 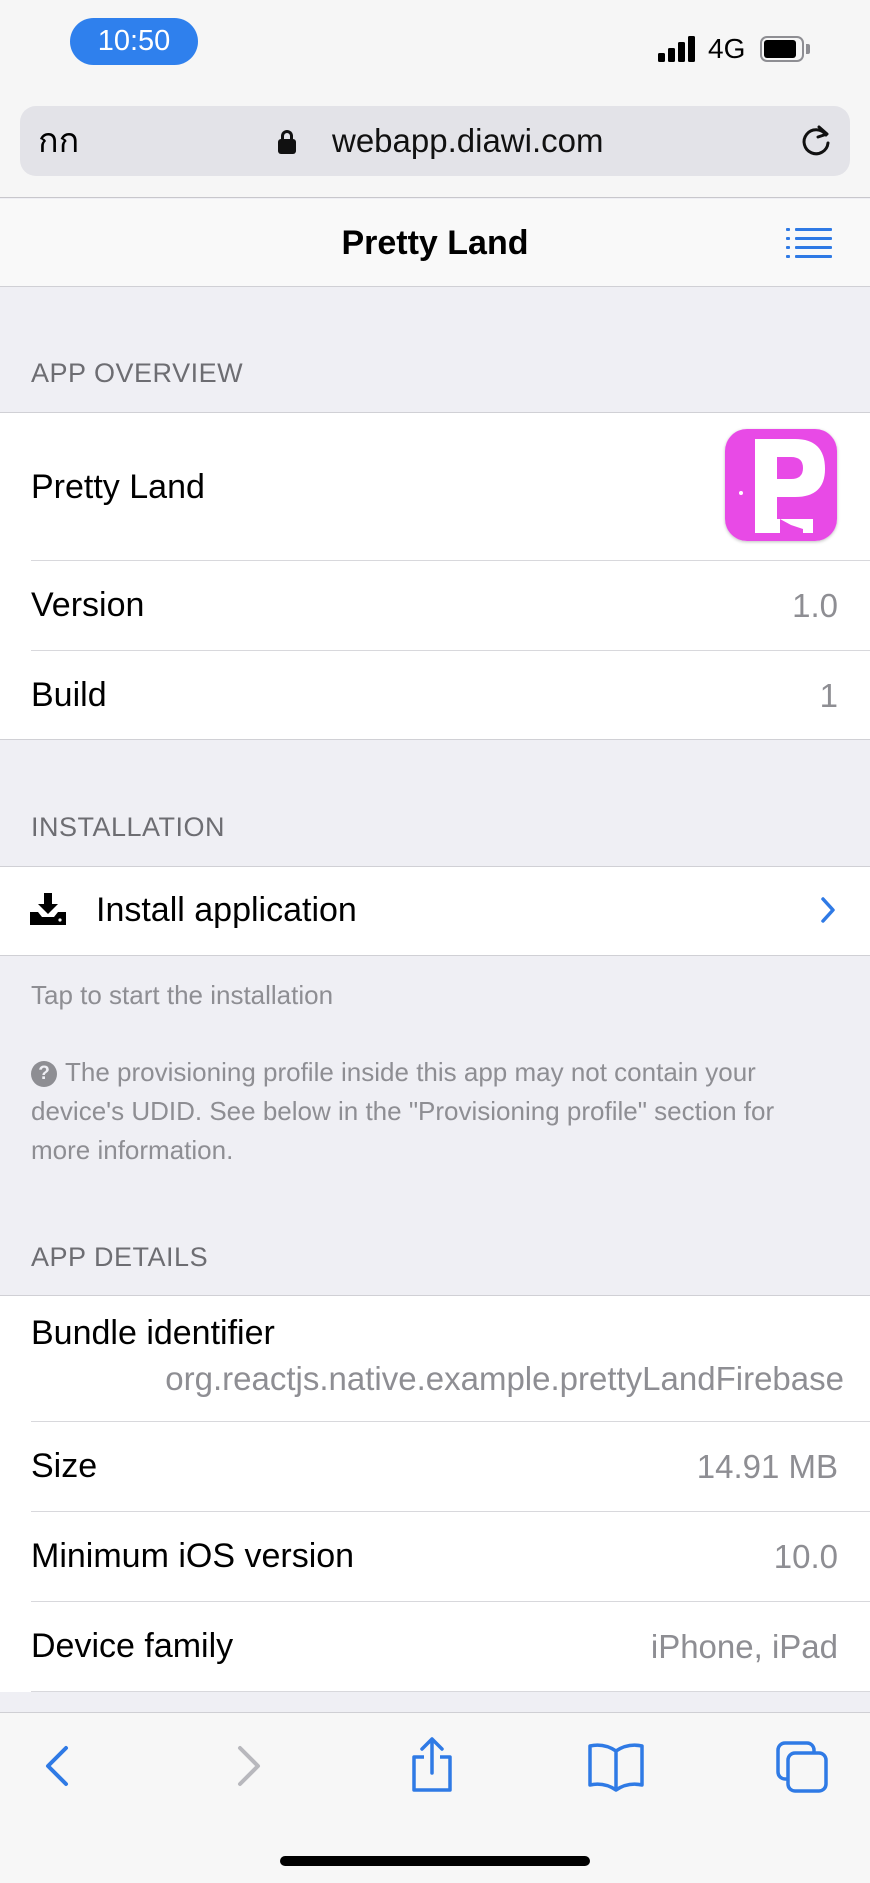 I want to click on browser-address-area: กก webapp.diawi.com, so click(x=435, y=148).